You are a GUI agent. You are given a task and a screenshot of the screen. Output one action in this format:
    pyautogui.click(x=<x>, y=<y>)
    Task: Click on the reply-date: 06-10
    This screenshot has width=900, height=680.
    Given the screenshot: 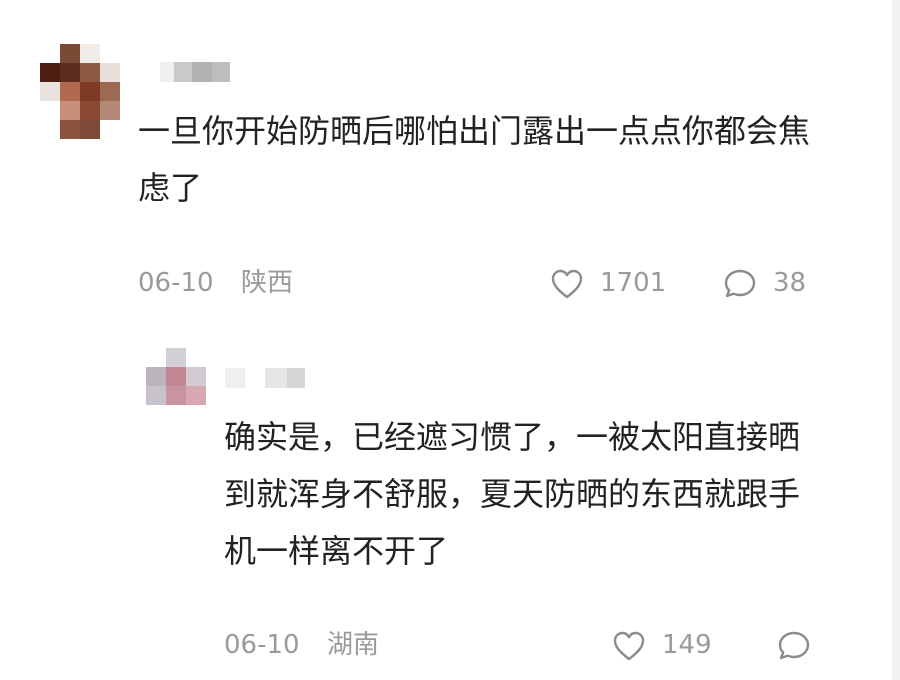 What is the action you would take?
    pyautogui.click(x=262, y=645)
    